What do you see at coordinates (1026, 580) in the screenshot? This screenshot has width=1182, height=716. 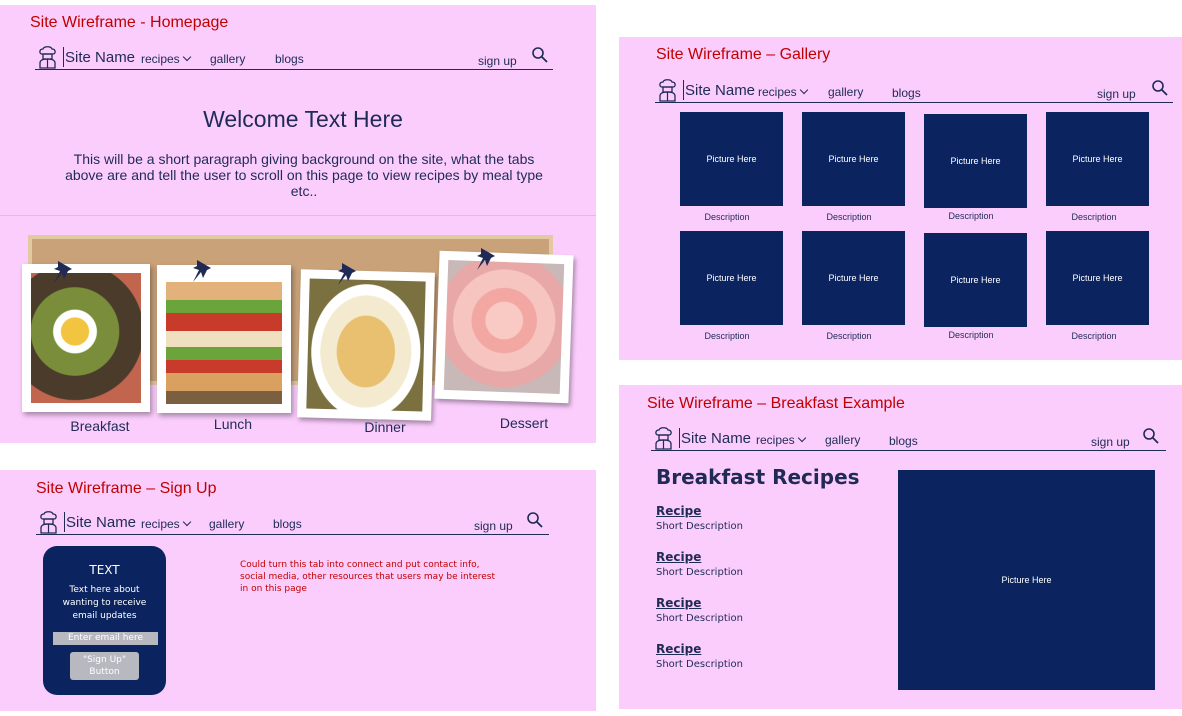 I see `breakfast-feature-picture: Picture Here` at bounding box center [1026, 580].